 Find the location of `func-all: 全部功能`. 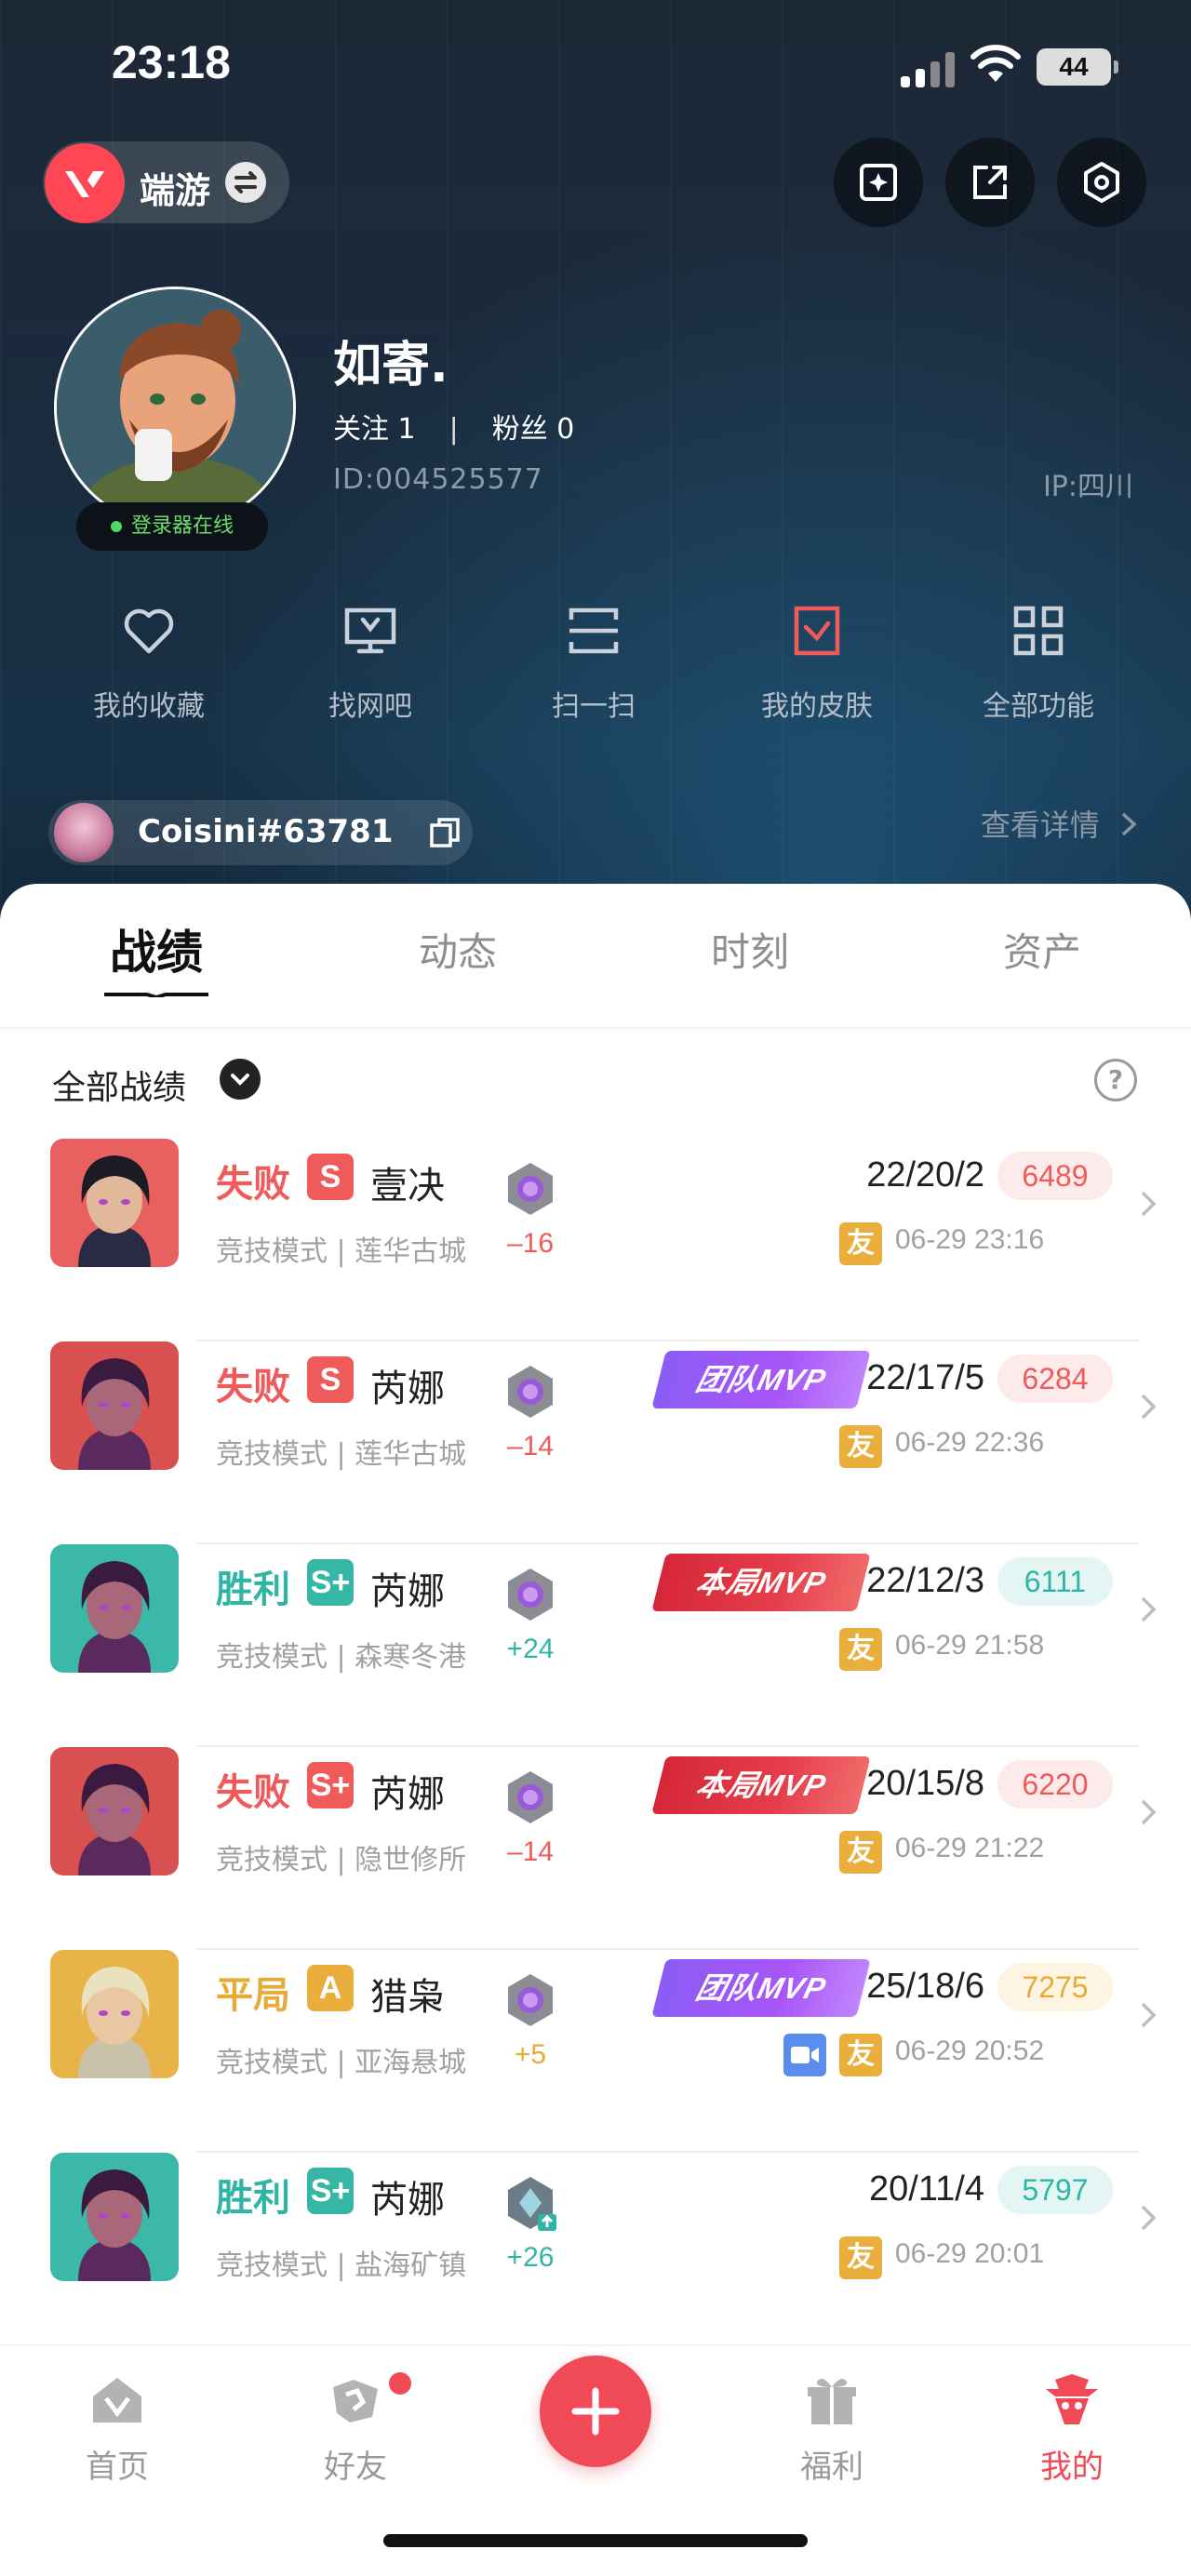

func-all: 全部功能 is located at coordinates (1038, 663).